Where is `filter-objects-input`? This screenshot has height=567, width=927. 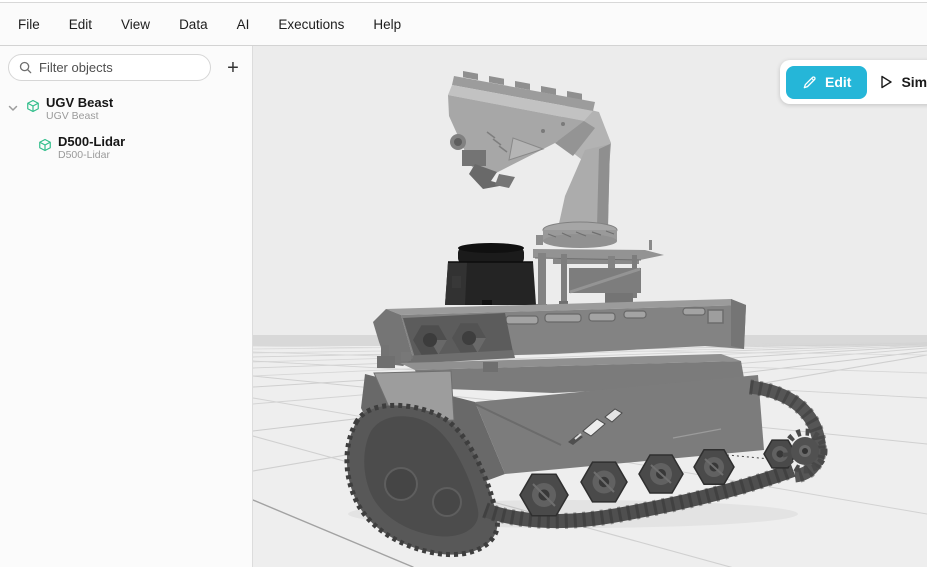 filter-objects-input is located at coordinates (114, 67).